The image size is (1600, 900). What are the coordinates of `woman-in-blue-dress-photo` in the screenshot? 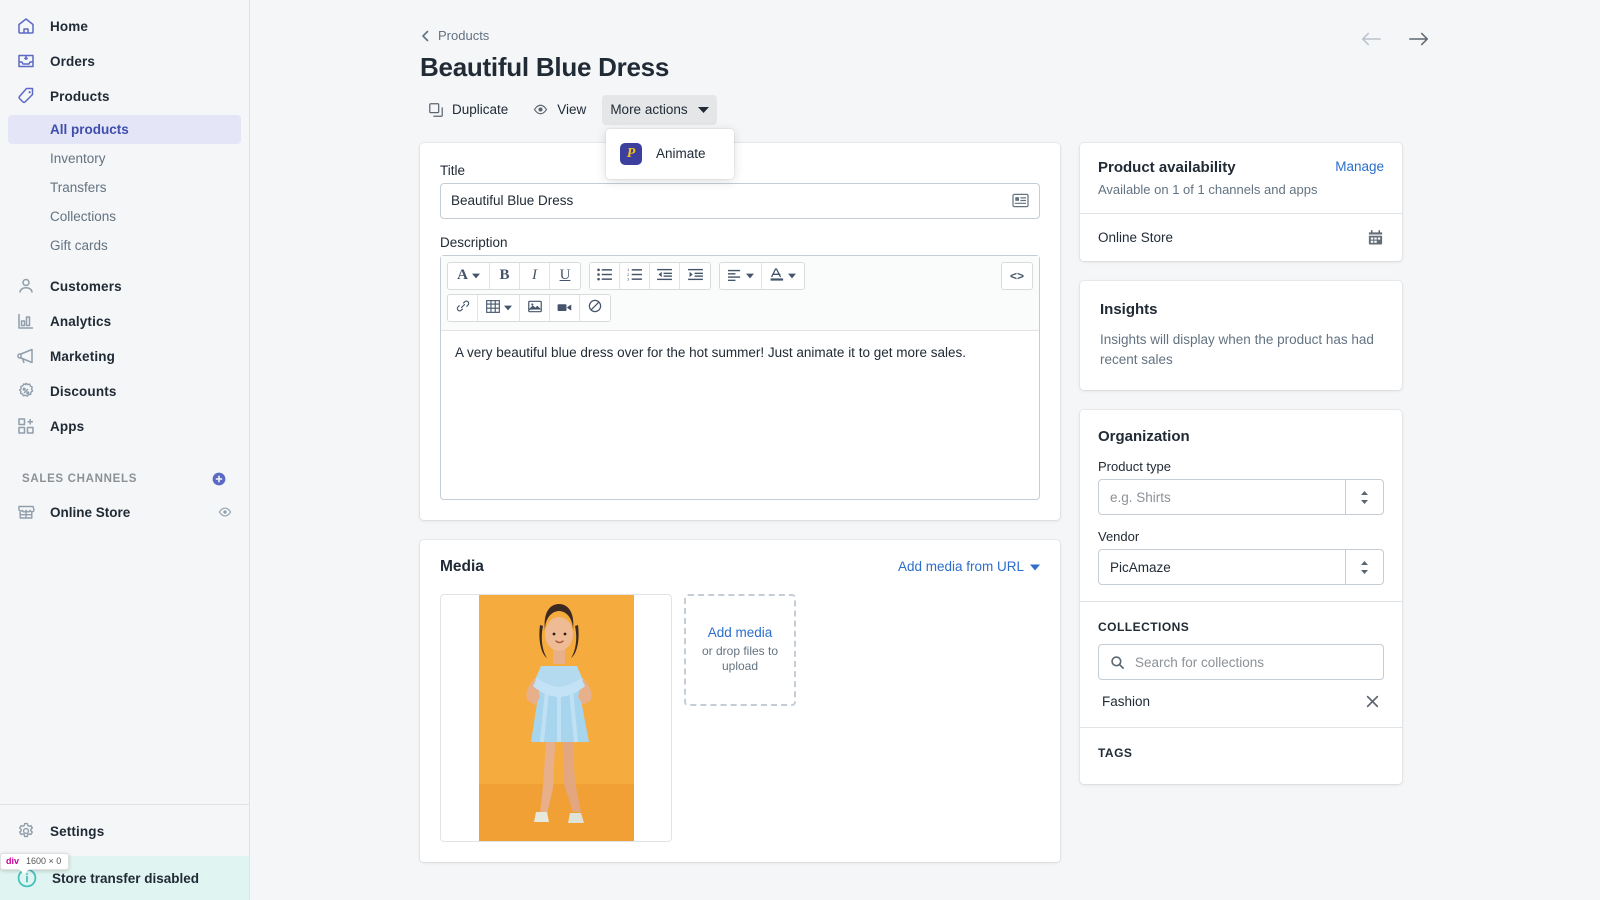 It's located at (556, 717).